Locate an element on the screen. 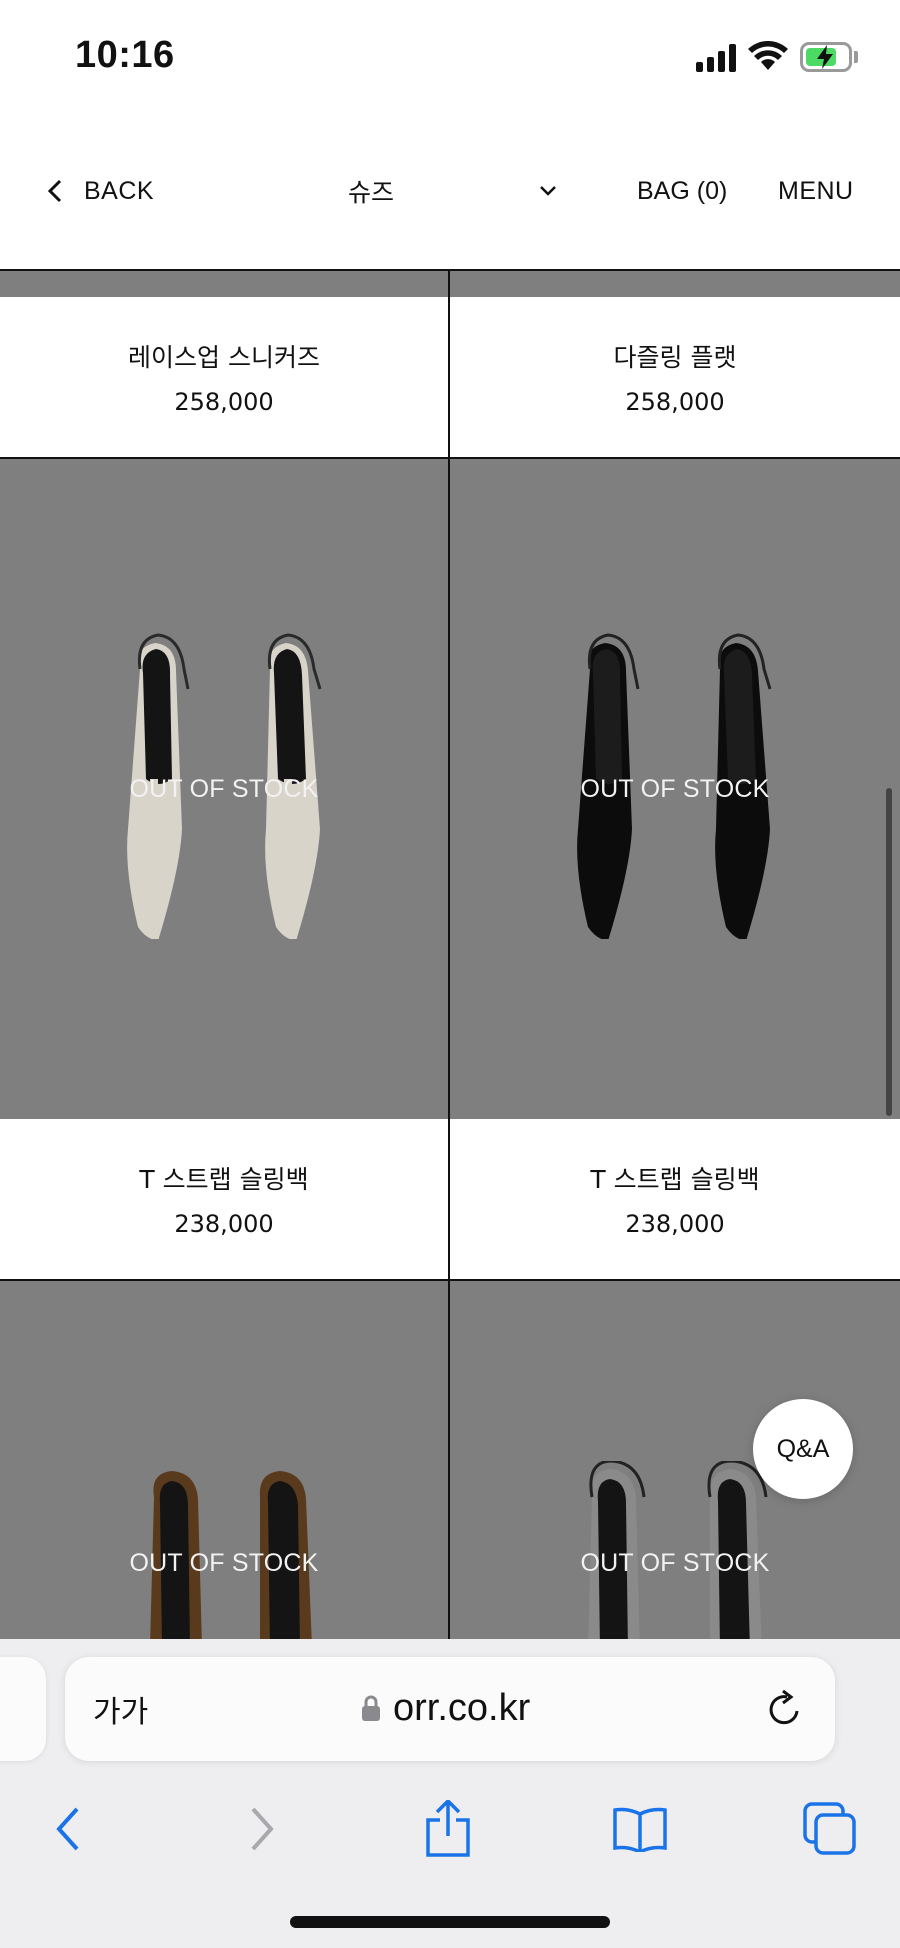 Image resolution: width=900 pixels, height=1948 pixels. tabs-button is located at coordinates (830, 1829).